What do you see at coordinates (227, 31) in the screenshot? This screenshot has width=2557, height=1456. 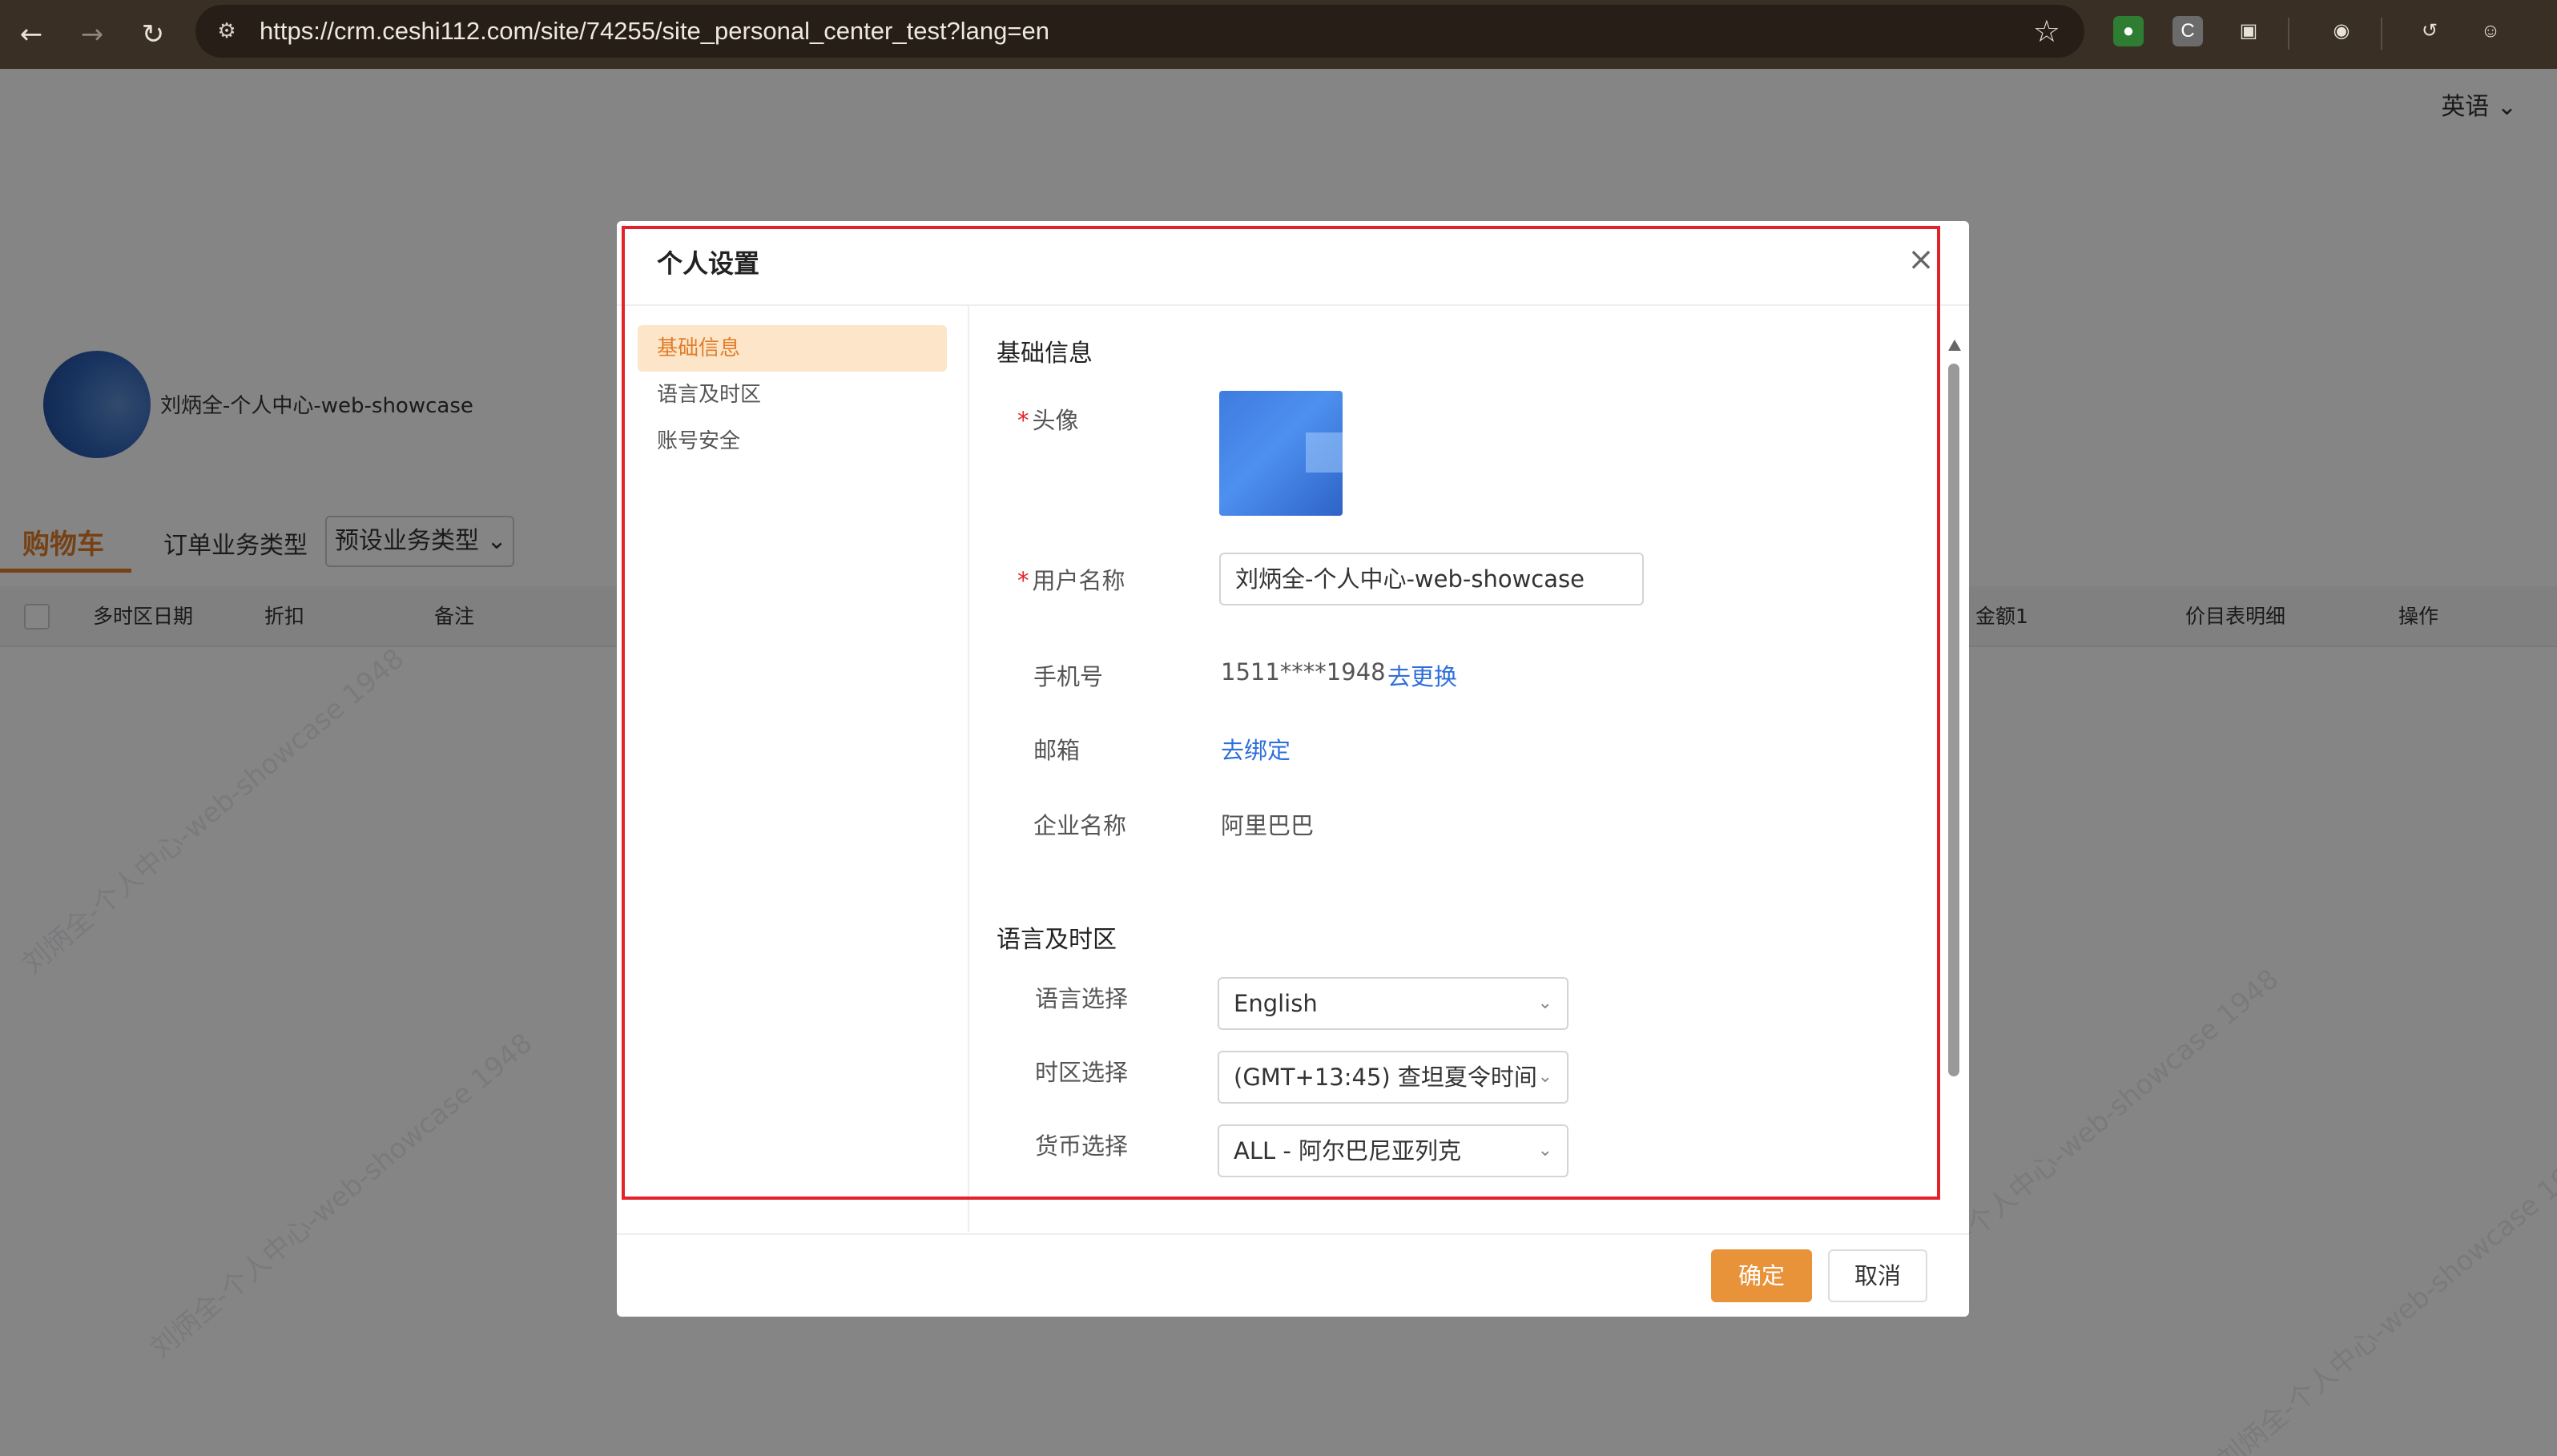 I see `site-settings-icon: ⚙` at bounding box center [227, 31].